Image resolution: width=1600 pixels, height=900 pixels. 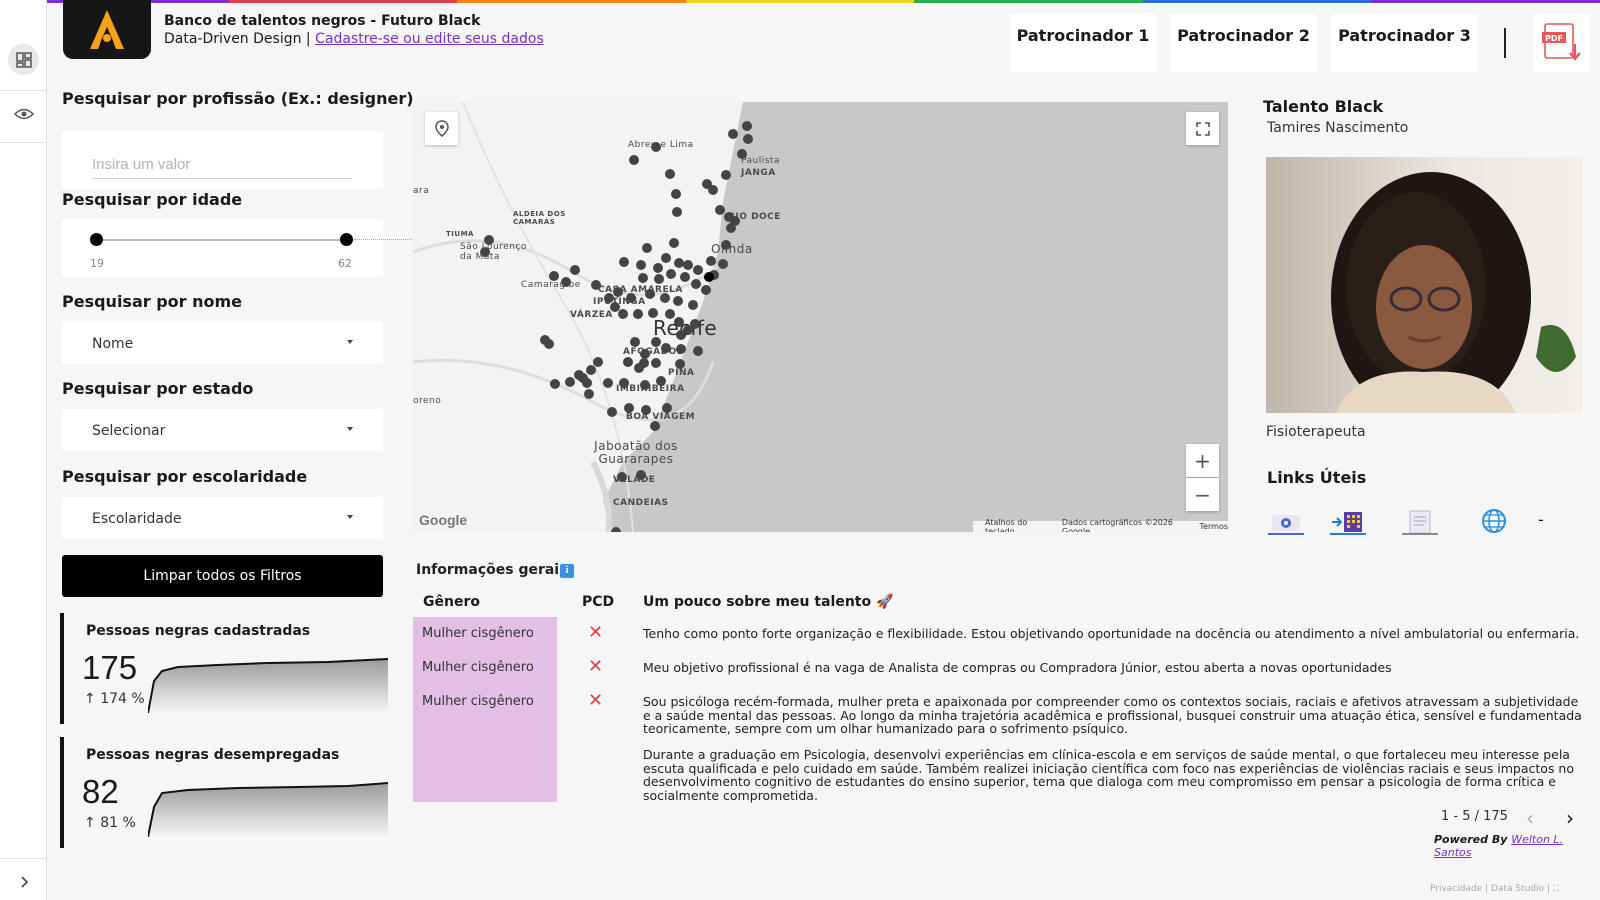 I want to click on view-mode-icon, so click(x=23, y=113).